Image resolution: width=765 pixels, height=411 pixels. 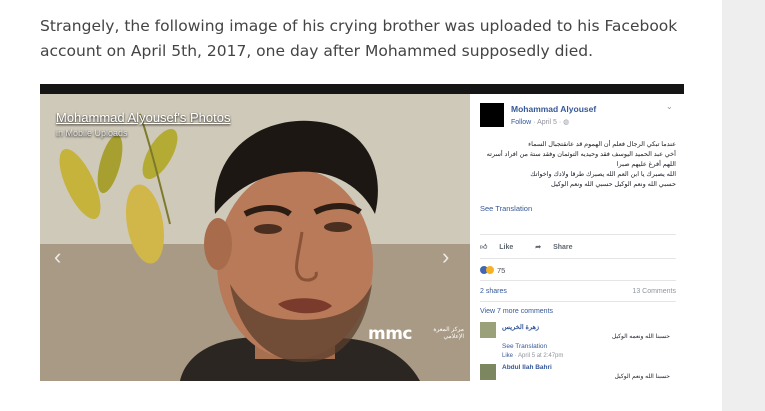 I want to click on thumbs-up-icon: 👍︎, so click(x=484, y=247).